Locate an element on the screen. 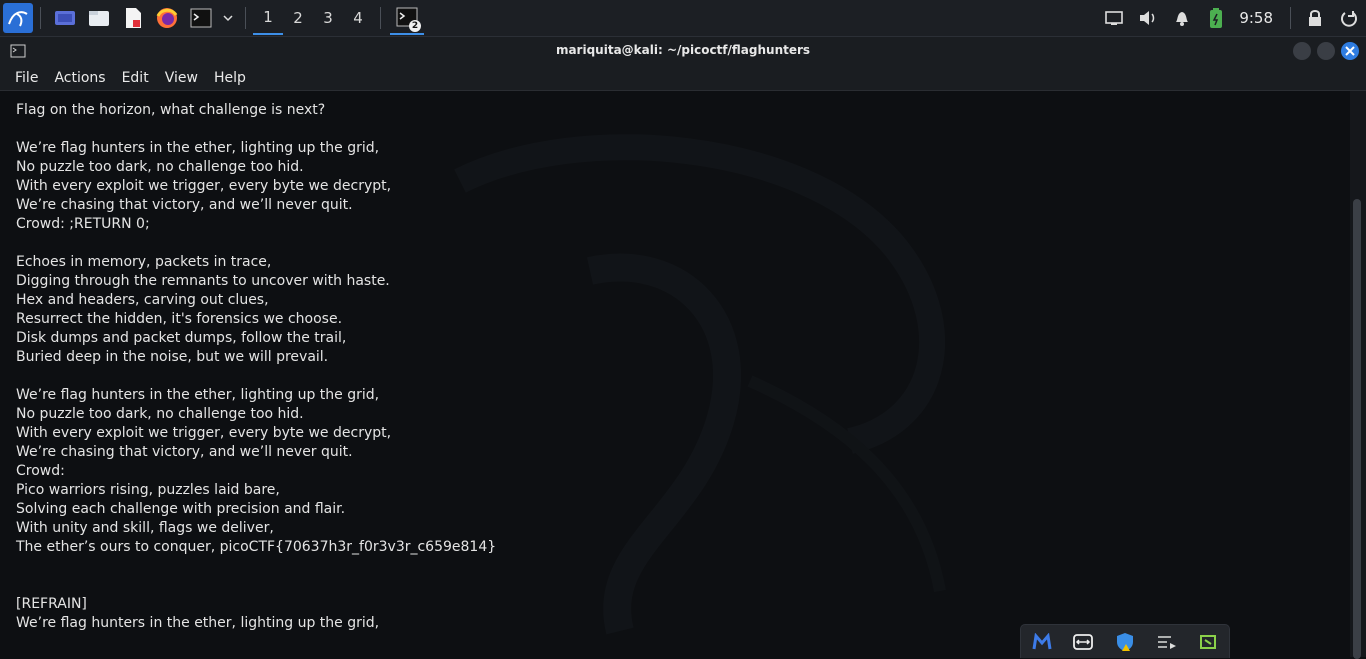  maximize-button is located at coordinates (1326, 51).